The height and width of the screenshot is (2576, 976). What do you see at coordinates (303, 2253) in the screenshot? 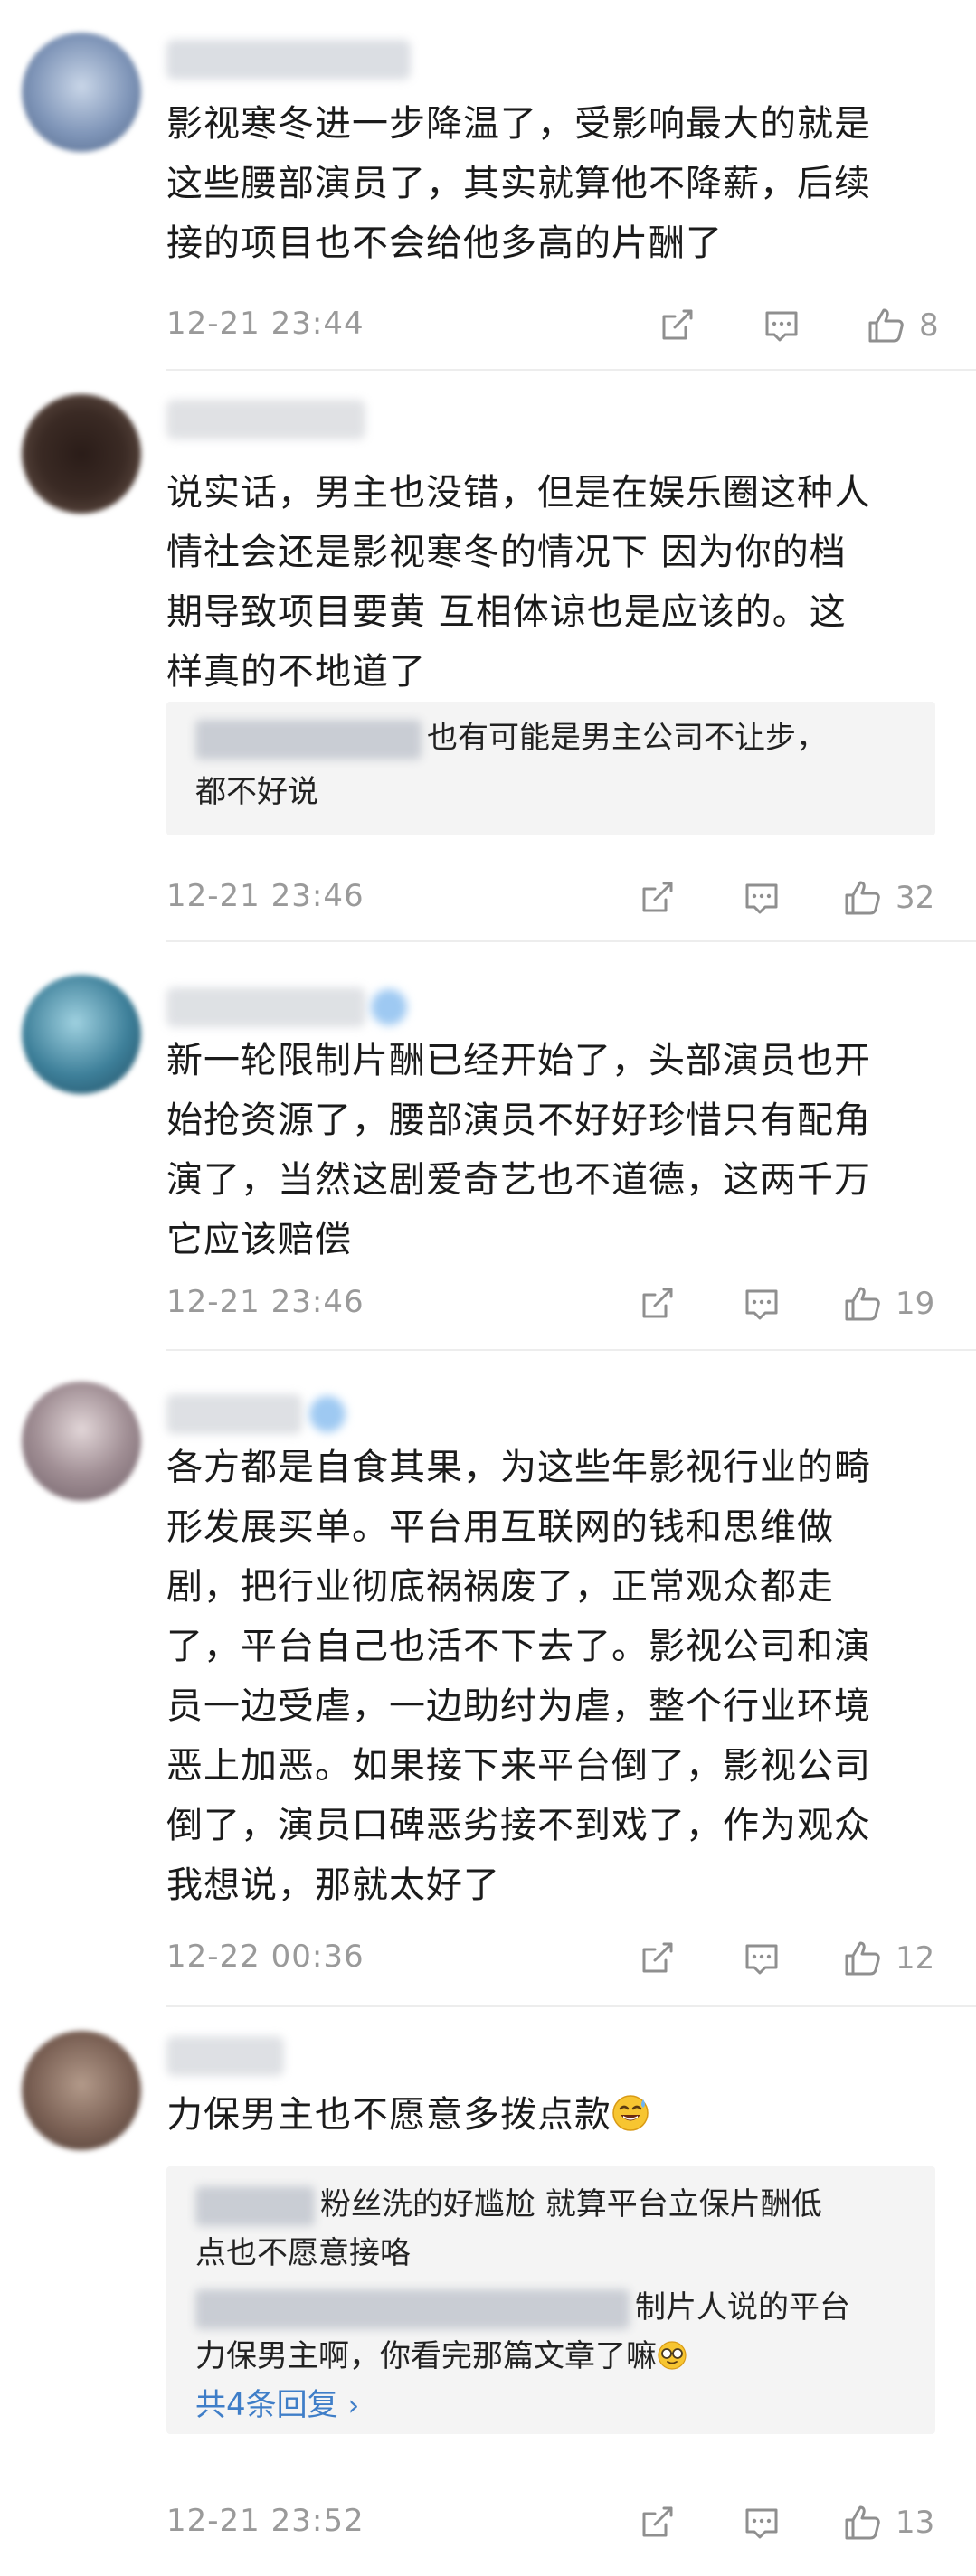
I see `reply-line-cont: 点也不愿意接咯` at bounding box center [303, 2253].